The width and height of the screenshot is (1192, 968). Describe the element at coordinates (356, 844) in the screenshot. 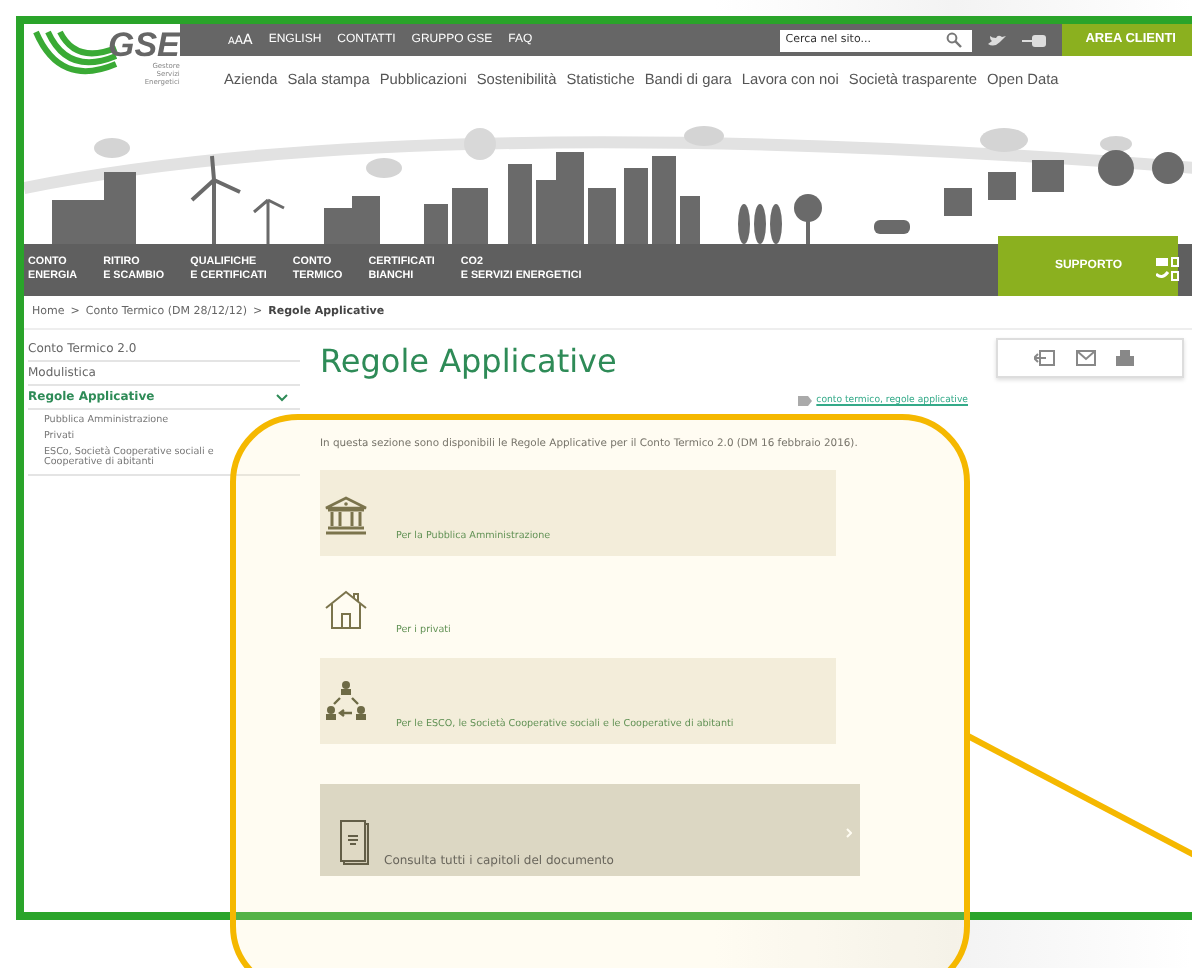

I see `document-icon` at that location.